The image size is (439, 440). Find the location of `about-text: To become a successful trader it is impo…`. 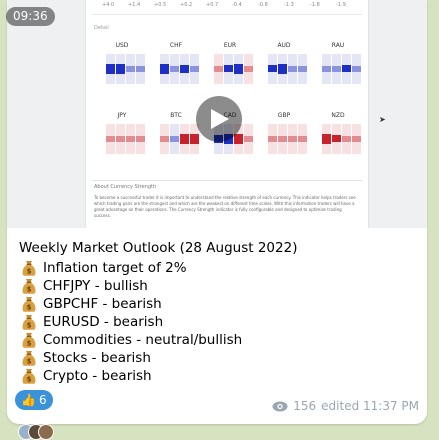

about-text: To become a successful trader it is impo… is located at coordinates (225, 206).